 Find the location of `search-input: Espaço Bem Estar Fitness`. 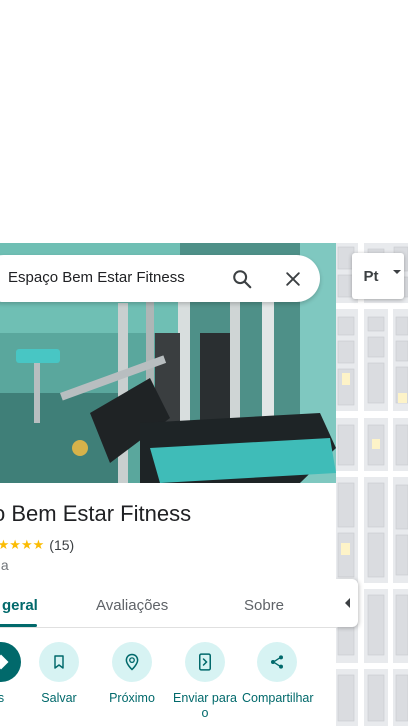

search-input: Espaço Bem Estar Fitness is located at coordinates (96, 277).